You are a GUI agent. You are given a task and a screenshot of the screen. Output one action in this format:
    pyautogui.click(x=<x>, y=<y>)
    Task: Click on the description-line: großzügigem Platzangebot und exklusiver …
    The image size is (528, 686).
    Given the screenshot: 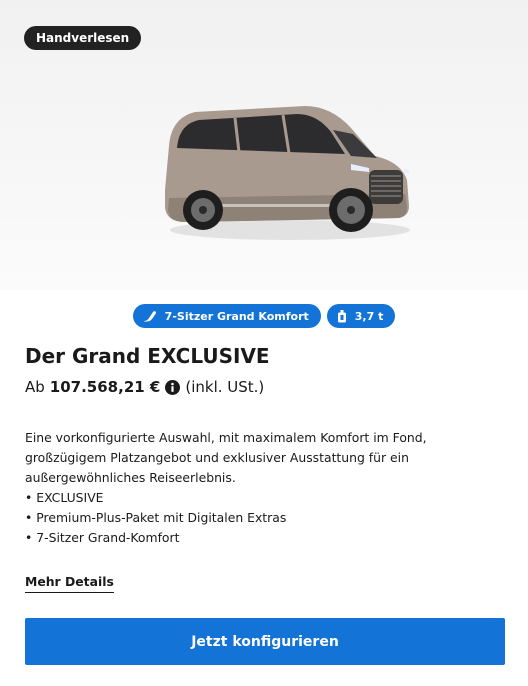 What is the action you would take?
    pyautogui.click(x=217, y=457)
    